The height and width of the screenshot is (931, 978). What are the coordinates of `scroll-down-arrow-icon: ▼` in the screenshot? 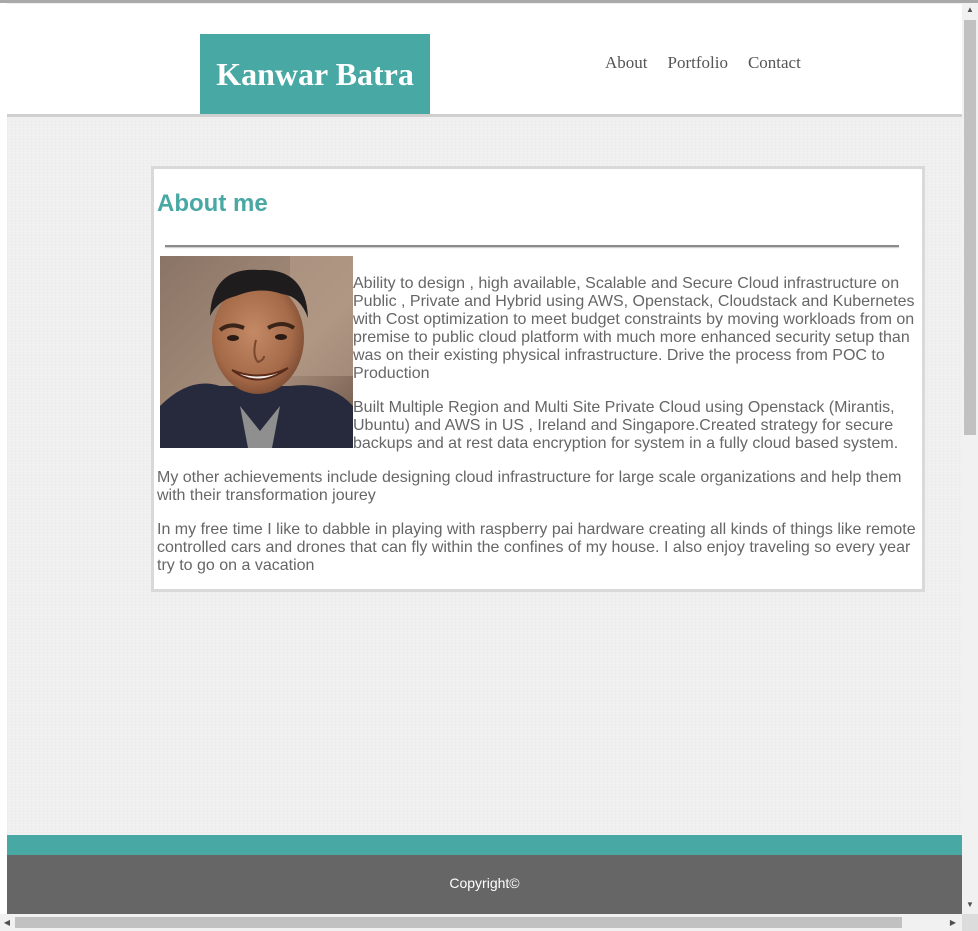 It's located at (970, 905).